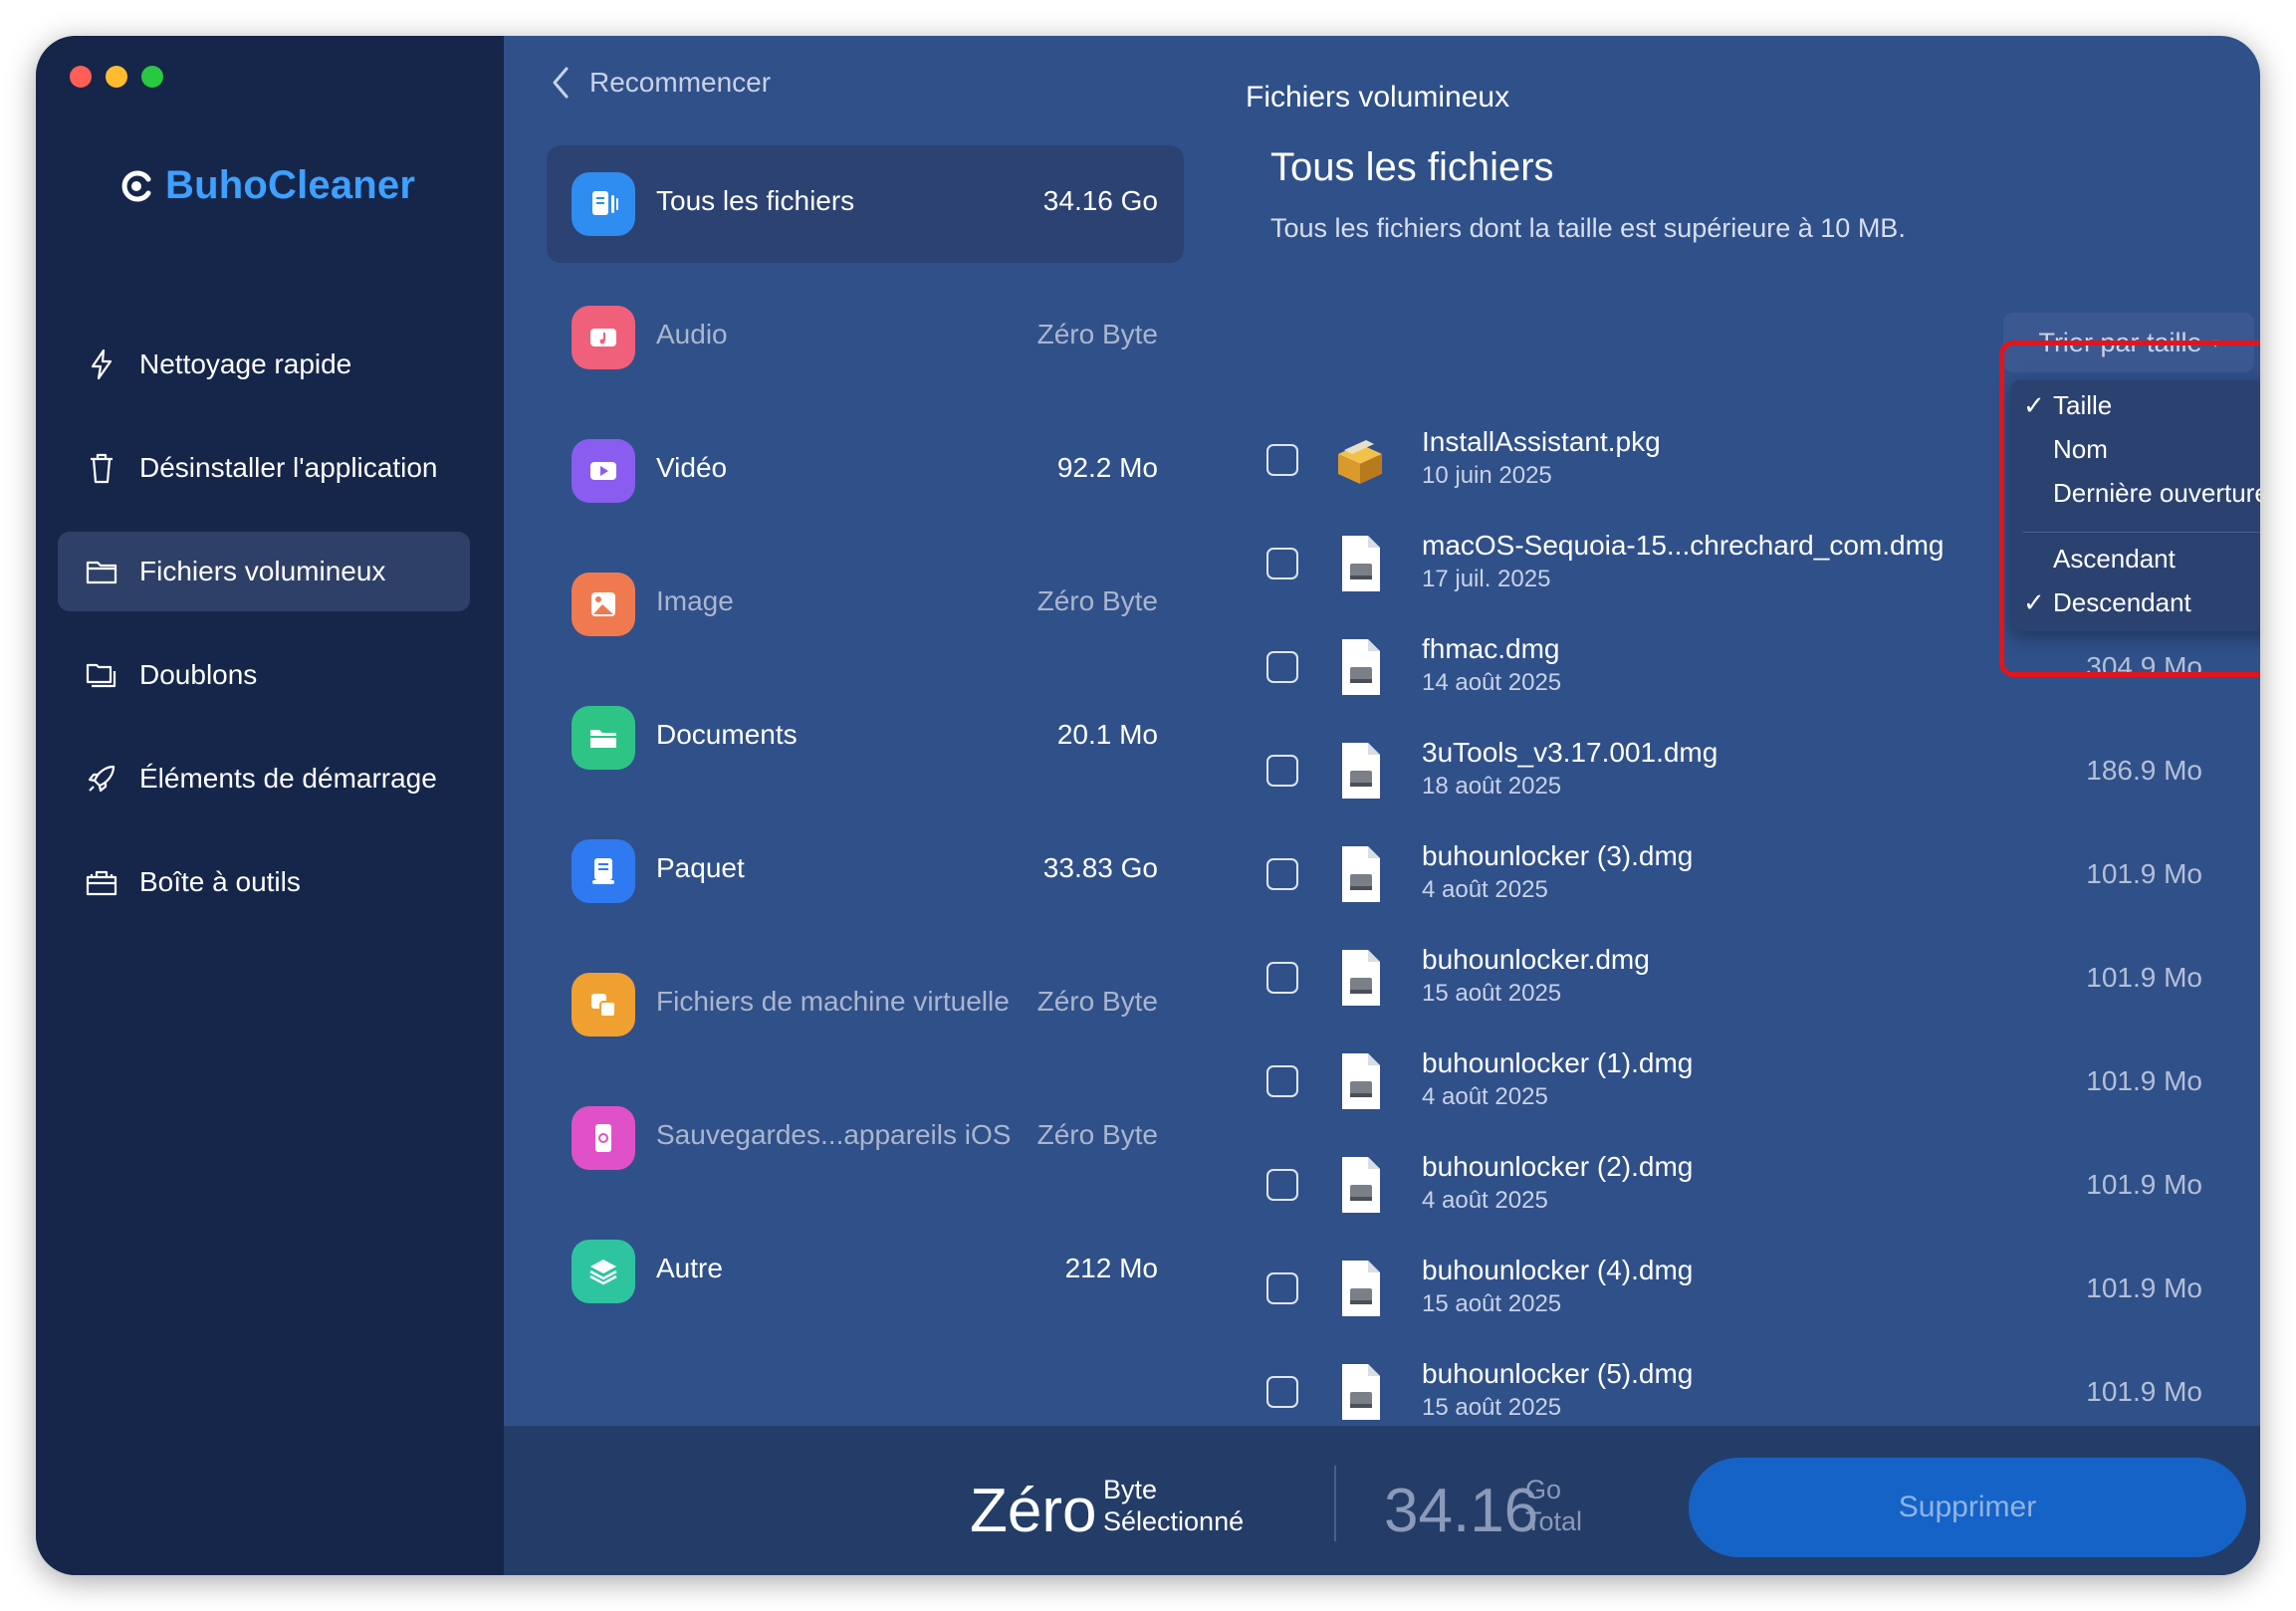 Image resolution: width=2296 pixels, height=1611 pixels. What do you see at coordinates (727, 734) in the screenshot?
I see `category-label: Documents` at bounding box center [727, 734].